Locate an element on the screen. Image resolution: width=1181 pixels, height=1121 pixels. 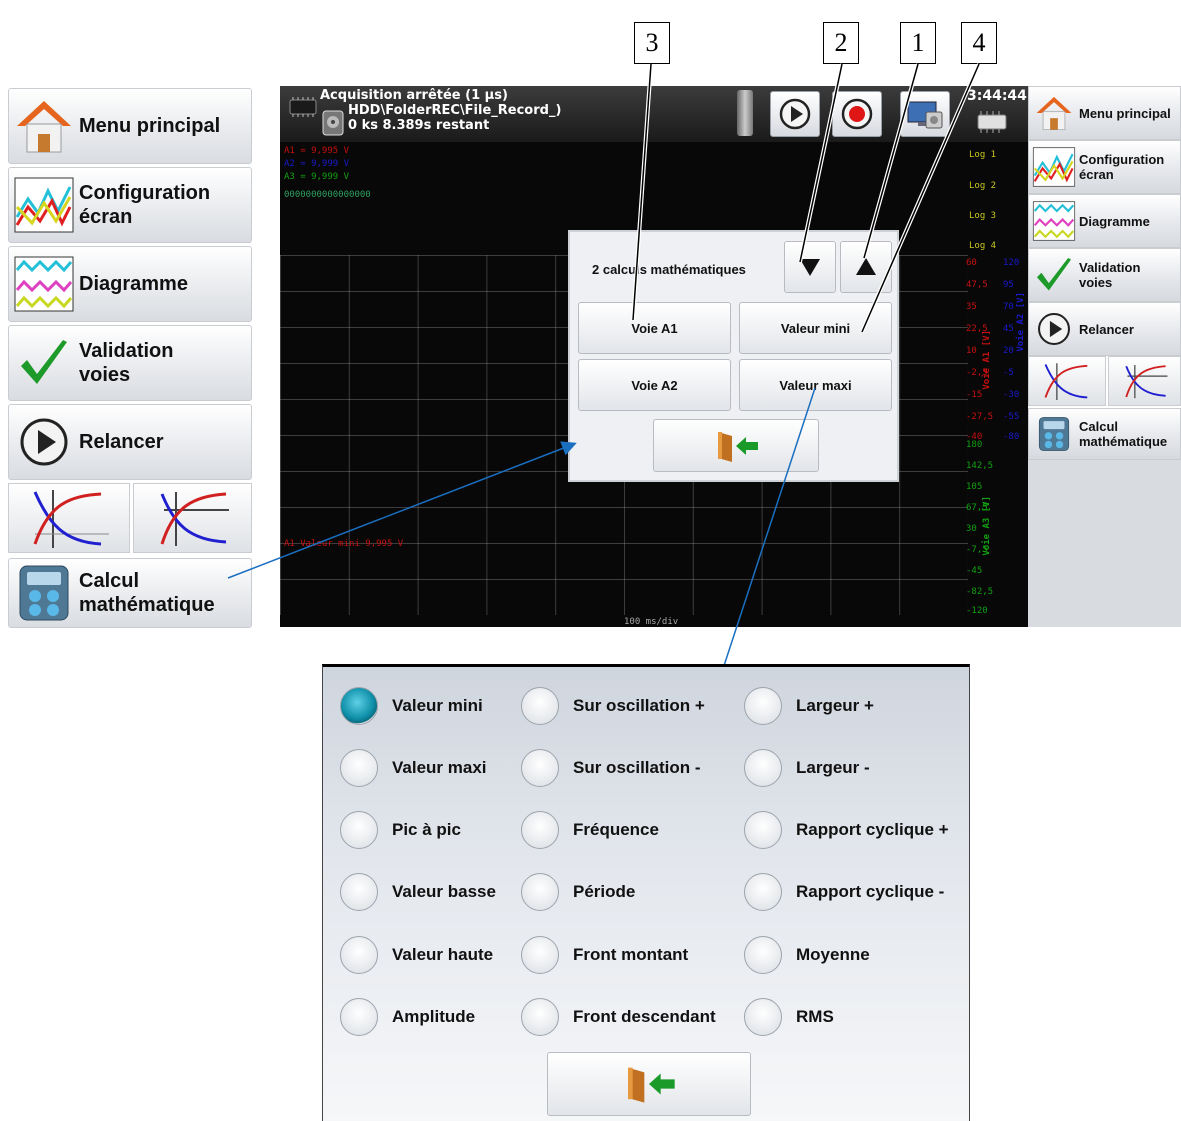
option-label: Largeur + is located at coordinates (835, 705).